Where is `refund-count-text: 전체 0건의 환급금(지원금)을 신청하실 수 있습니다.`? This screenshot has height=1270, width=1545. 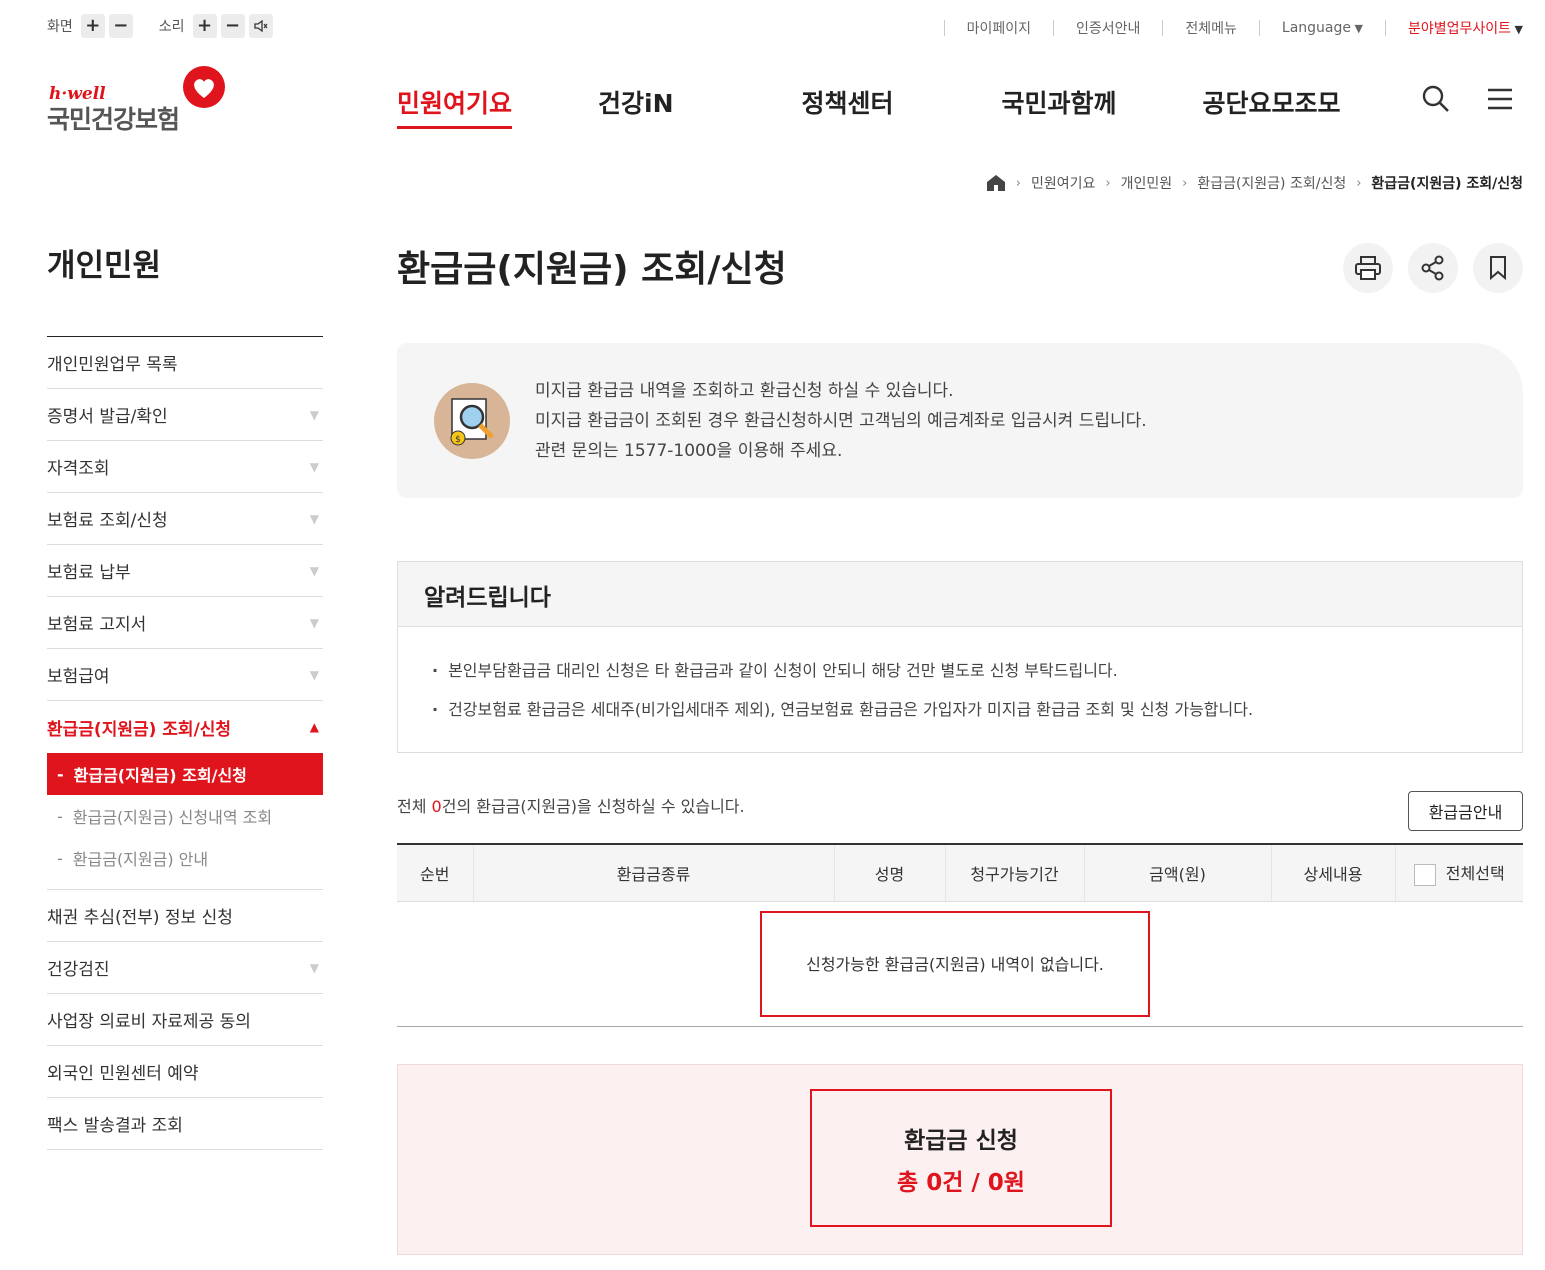 refund-count-text: 전체 0건의 환급금(지원금)을 신청하실 수 있습니다. is located at coordinates (571, 806).